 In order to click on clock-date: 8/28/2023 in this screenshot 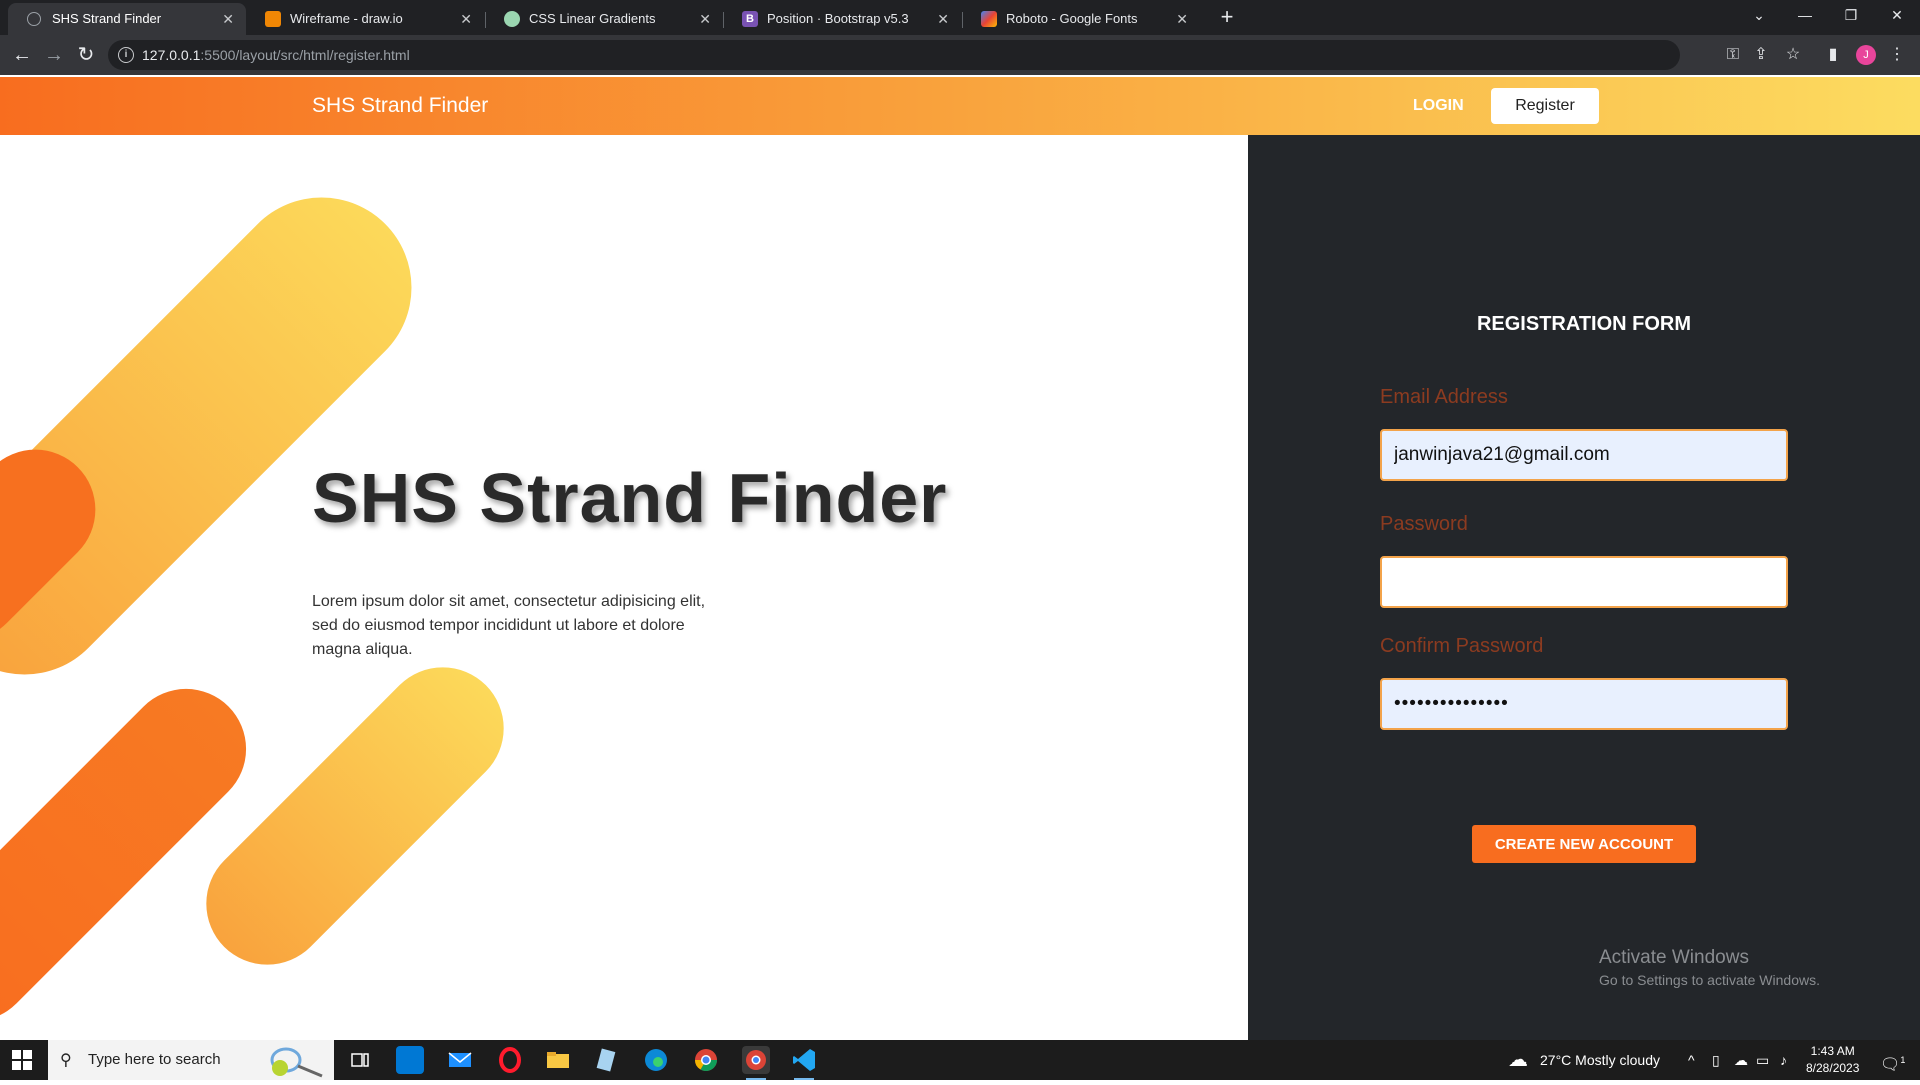, I will do `click(1833, 1068)`.